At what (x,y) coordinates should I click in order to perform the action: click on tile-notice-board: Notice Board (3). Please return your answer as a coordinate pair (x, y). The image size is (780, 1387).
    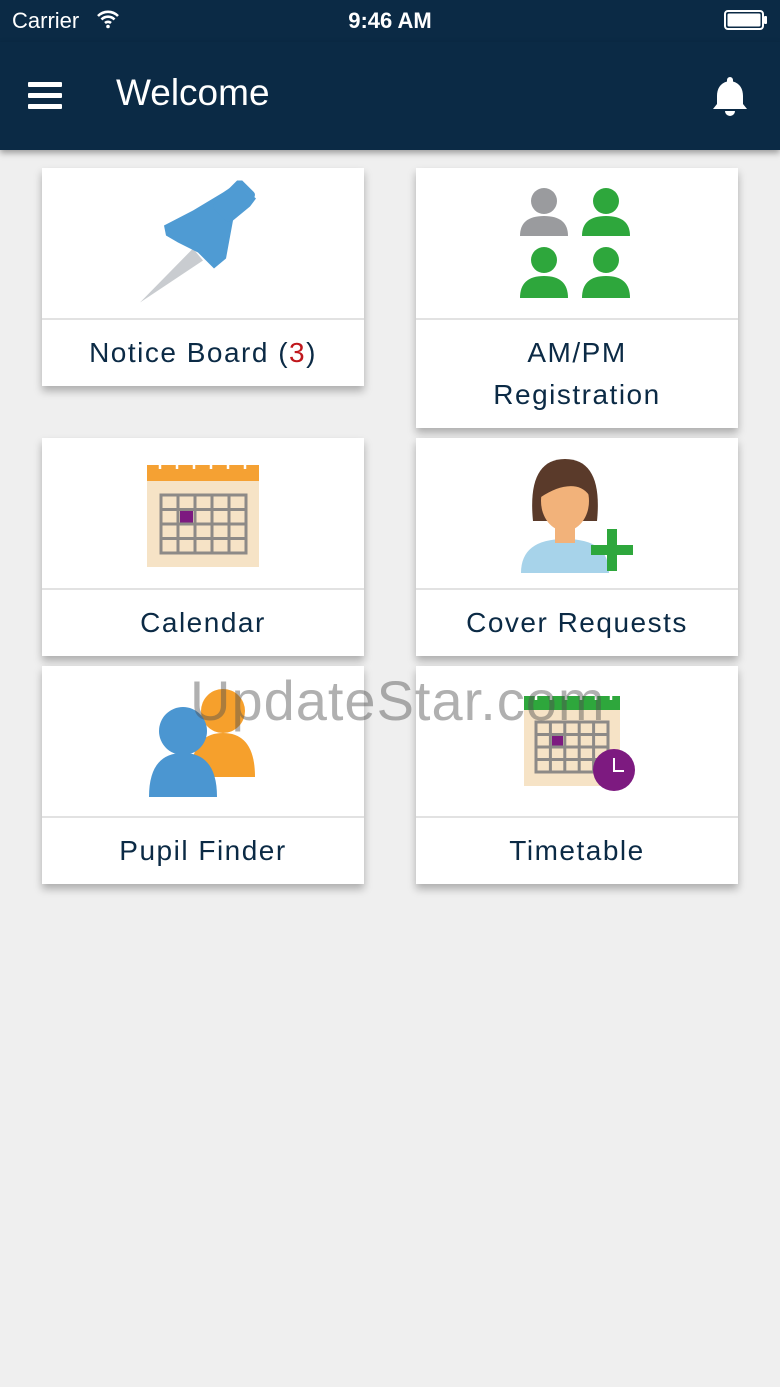
    Looking at the image, I should click on (203, 277).